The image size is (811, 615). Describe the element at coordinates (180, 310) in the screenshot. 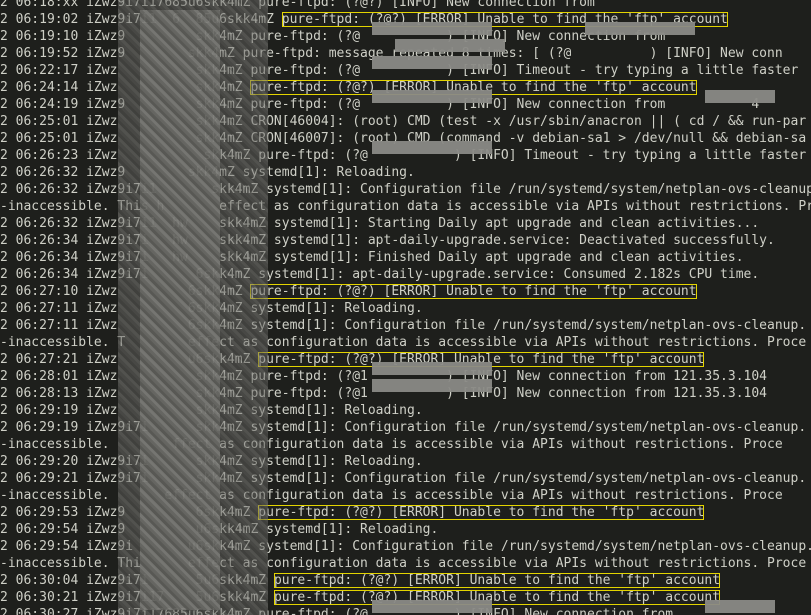

I see `redaction-overlay-hostname-core` at that location.